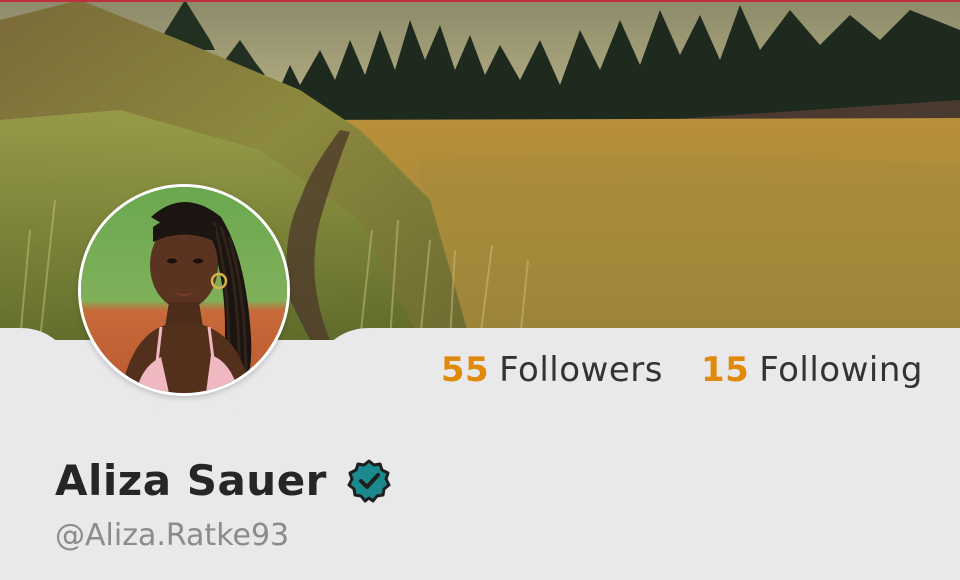 This screenshot has width=960, height=580. I want to click on profile-handle: @Aliza.Ratke93, so click(172, 535).